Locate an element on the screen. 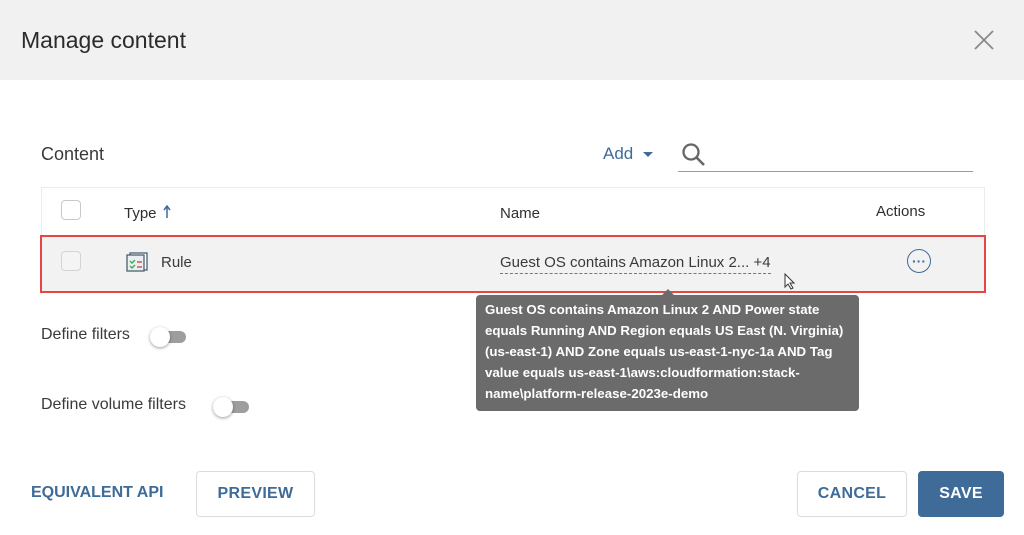 This screenshot has width=1024, height=535. column-header-type: Type is located at coordinates (147, 213).